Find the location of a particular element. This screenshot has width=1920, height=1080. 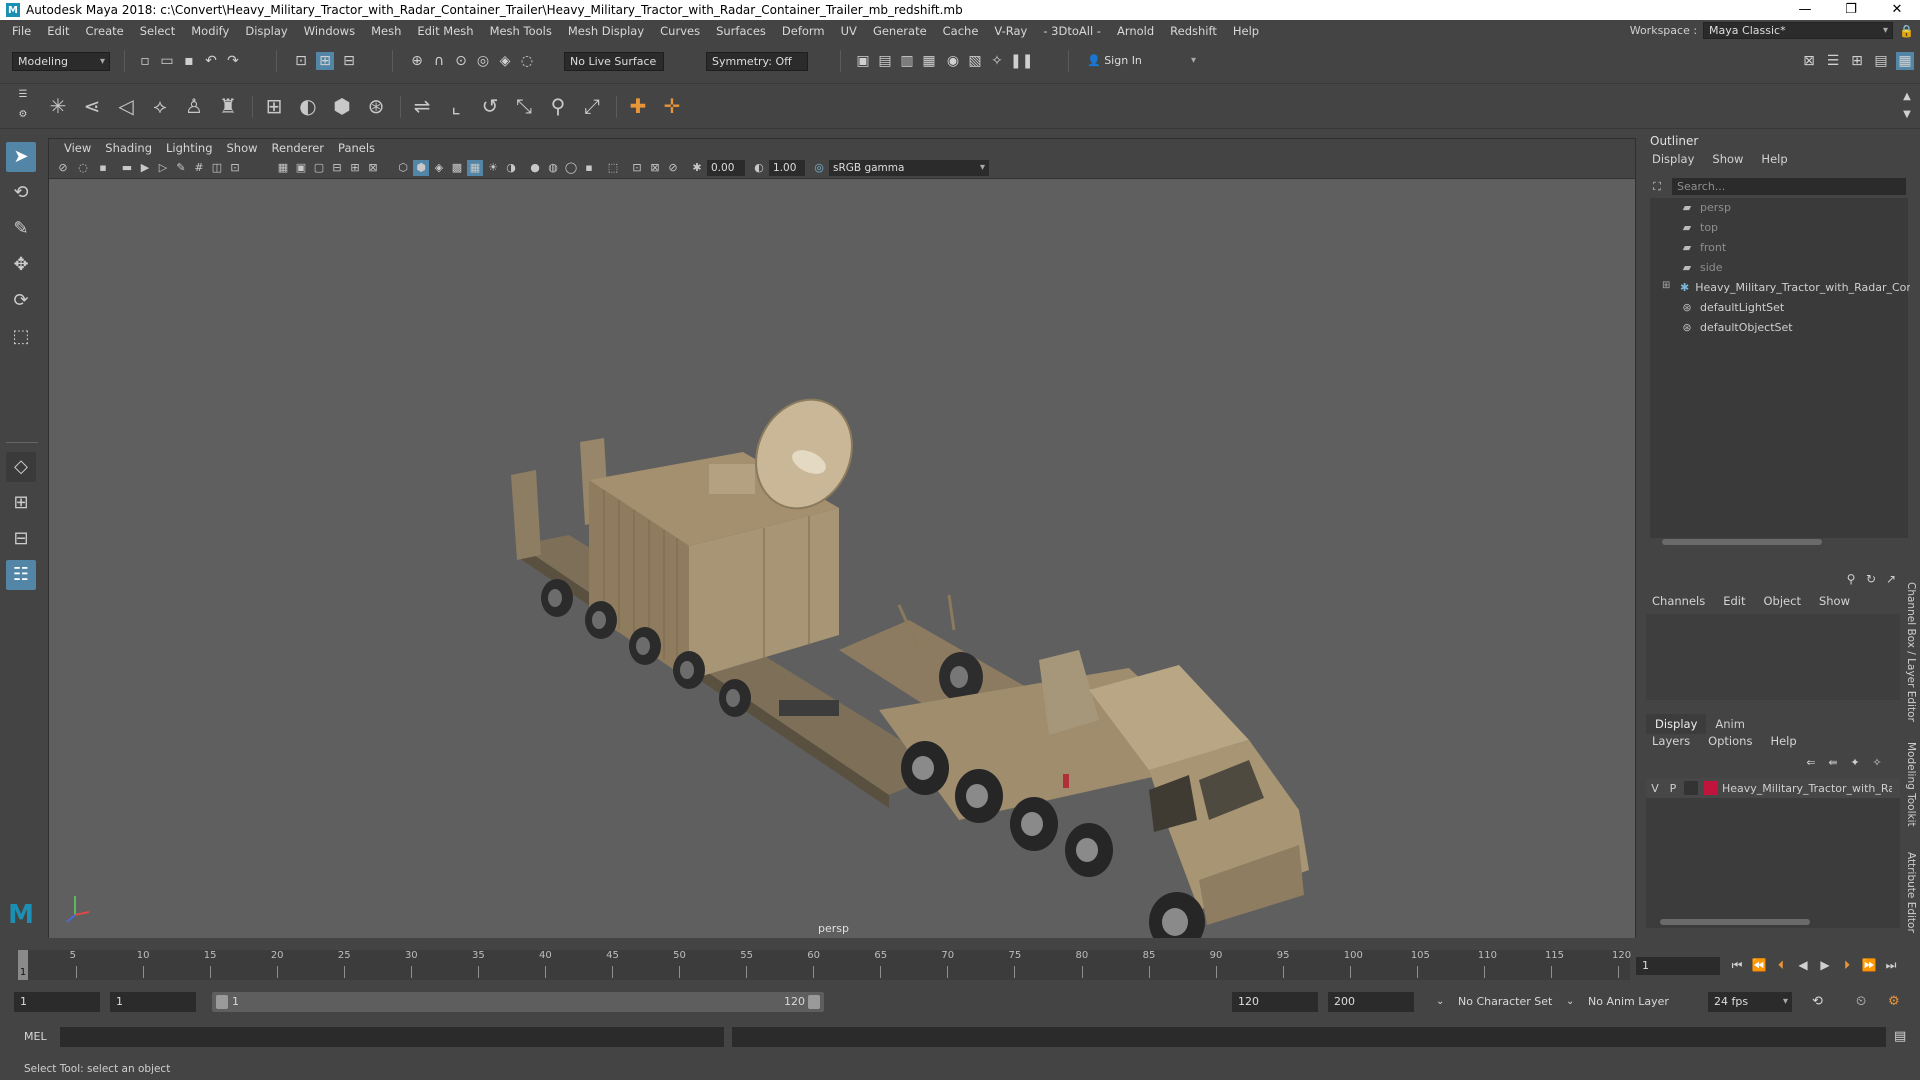

xray-icon: ⬚ is located at coordinates (613, 168).